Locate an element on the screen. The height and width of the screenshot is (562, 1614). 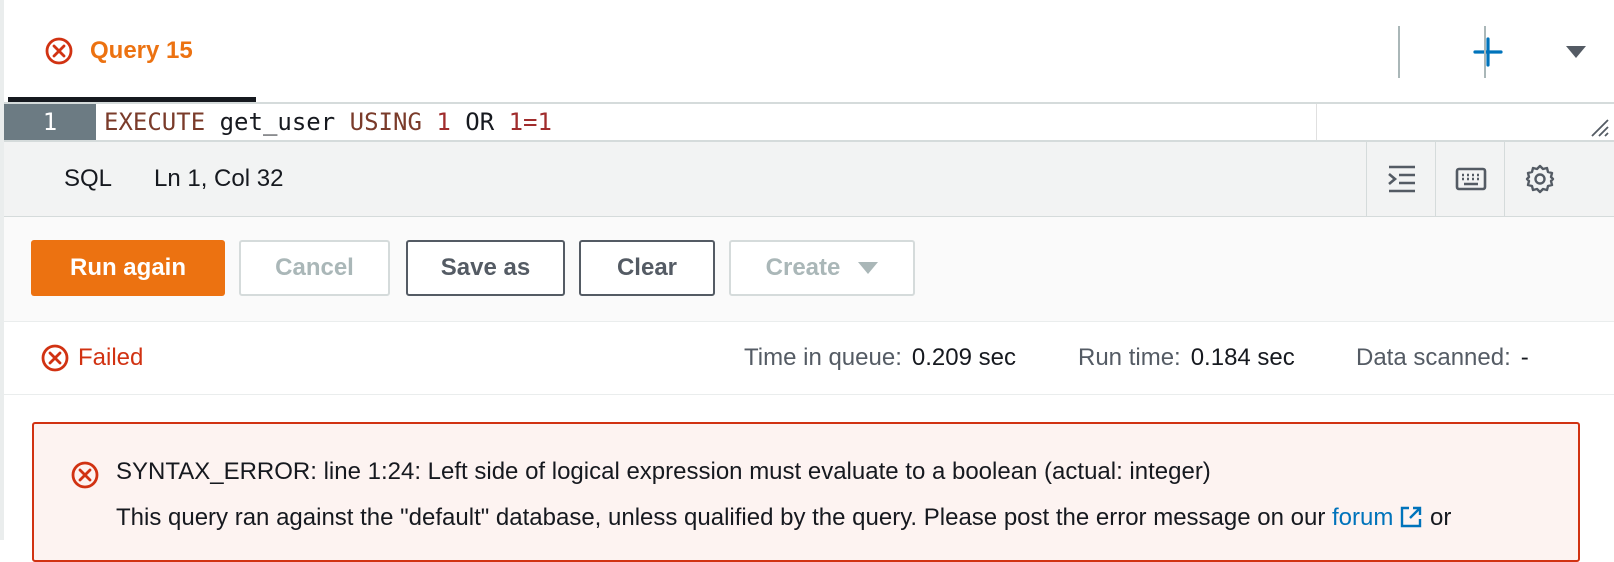
time-in-queue: Time in queue: 0.209 sec is located at coordinates (880, 358).